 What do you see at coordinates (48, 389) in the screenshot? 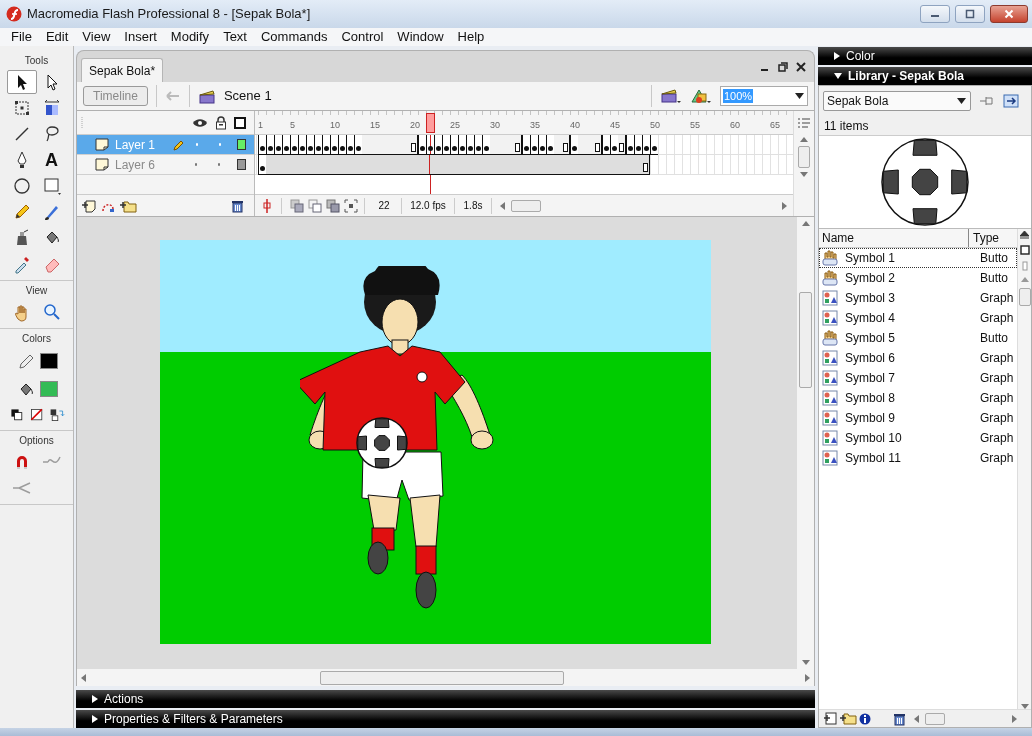
I see `fill-color-swatch` at bounding box center [48, 389].